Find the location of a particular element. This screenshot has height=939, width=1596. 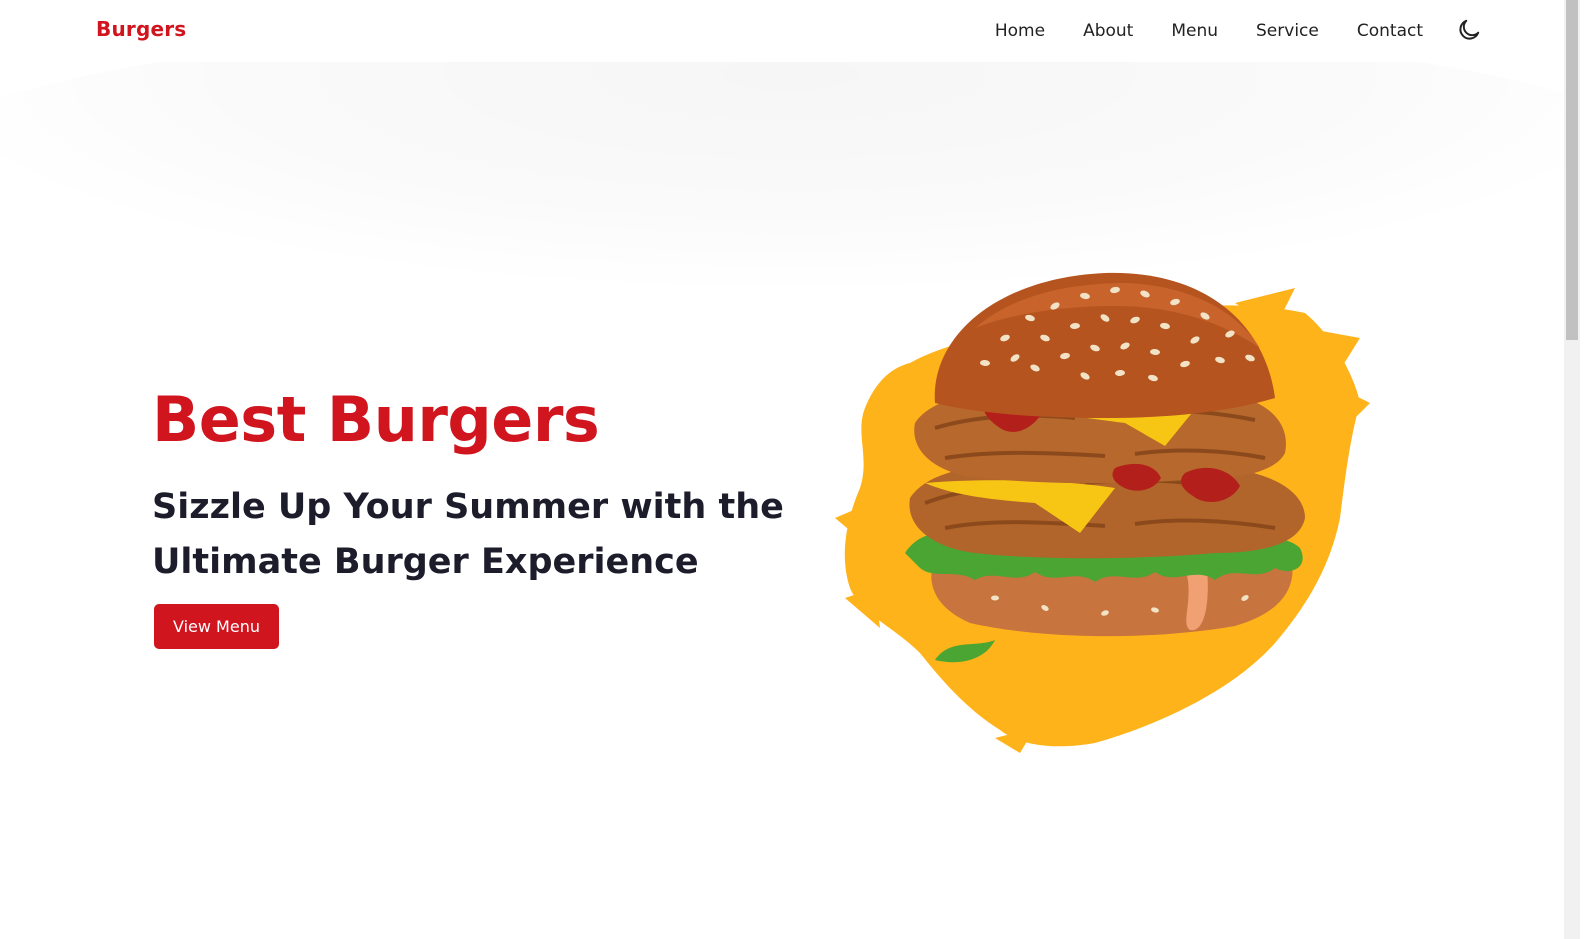

main-nav: Home About Menu Service Contact is located at coordinates (1209, 31).